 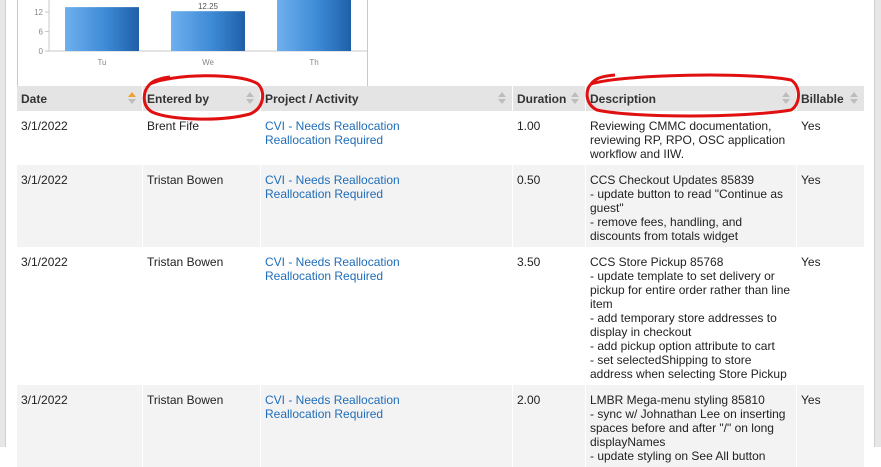 What do you see at coordinates (677, 400) in the screenshot?
I see `description-line: LMBR Mega-menu styling 85810` at bounding box center [677, 400].